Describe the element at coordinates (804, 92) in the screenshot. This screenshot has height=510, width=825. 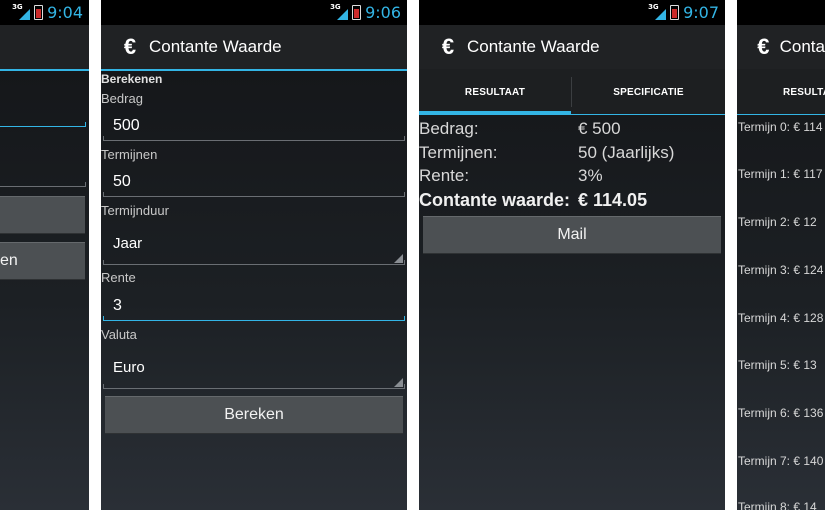
I see `tab-resultaat: RESULTA` at that location.